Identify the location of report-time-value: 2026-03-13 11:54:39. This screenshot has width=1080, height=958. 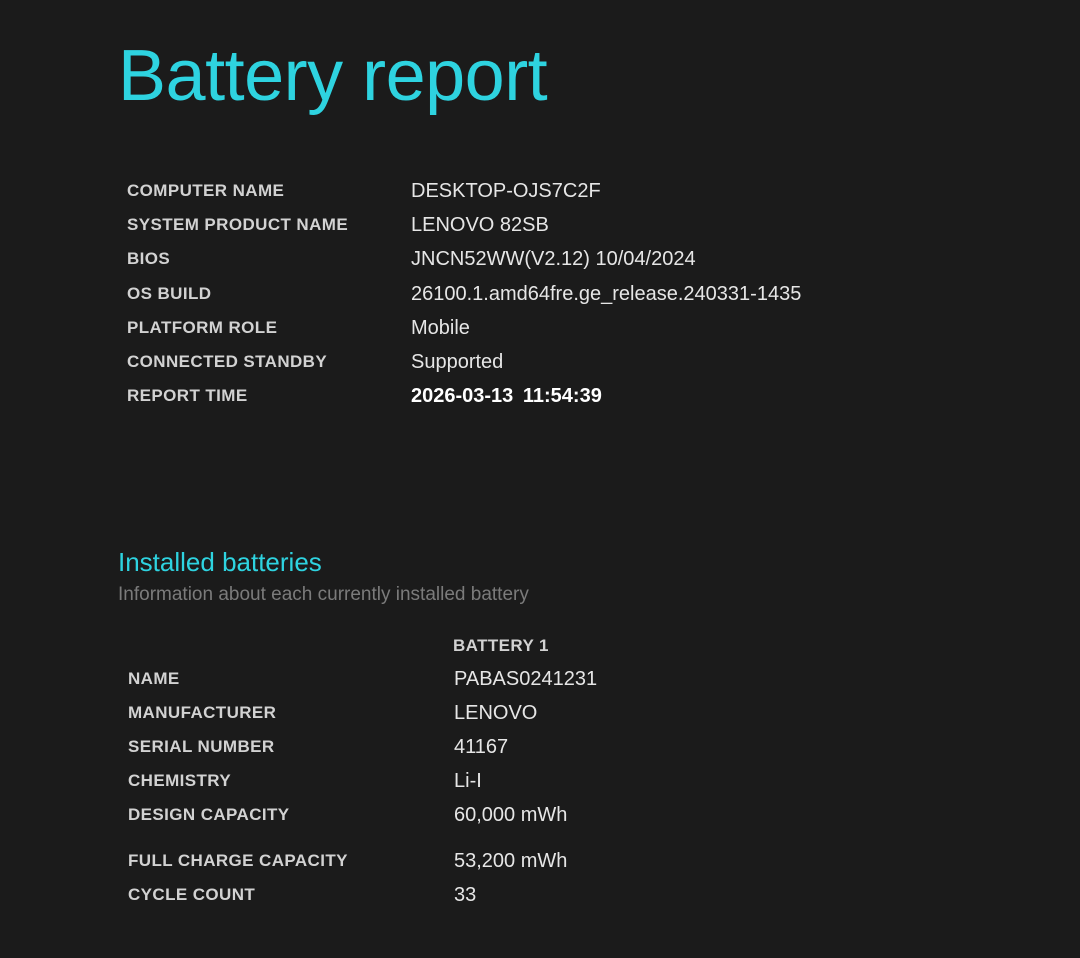
(506, 396).